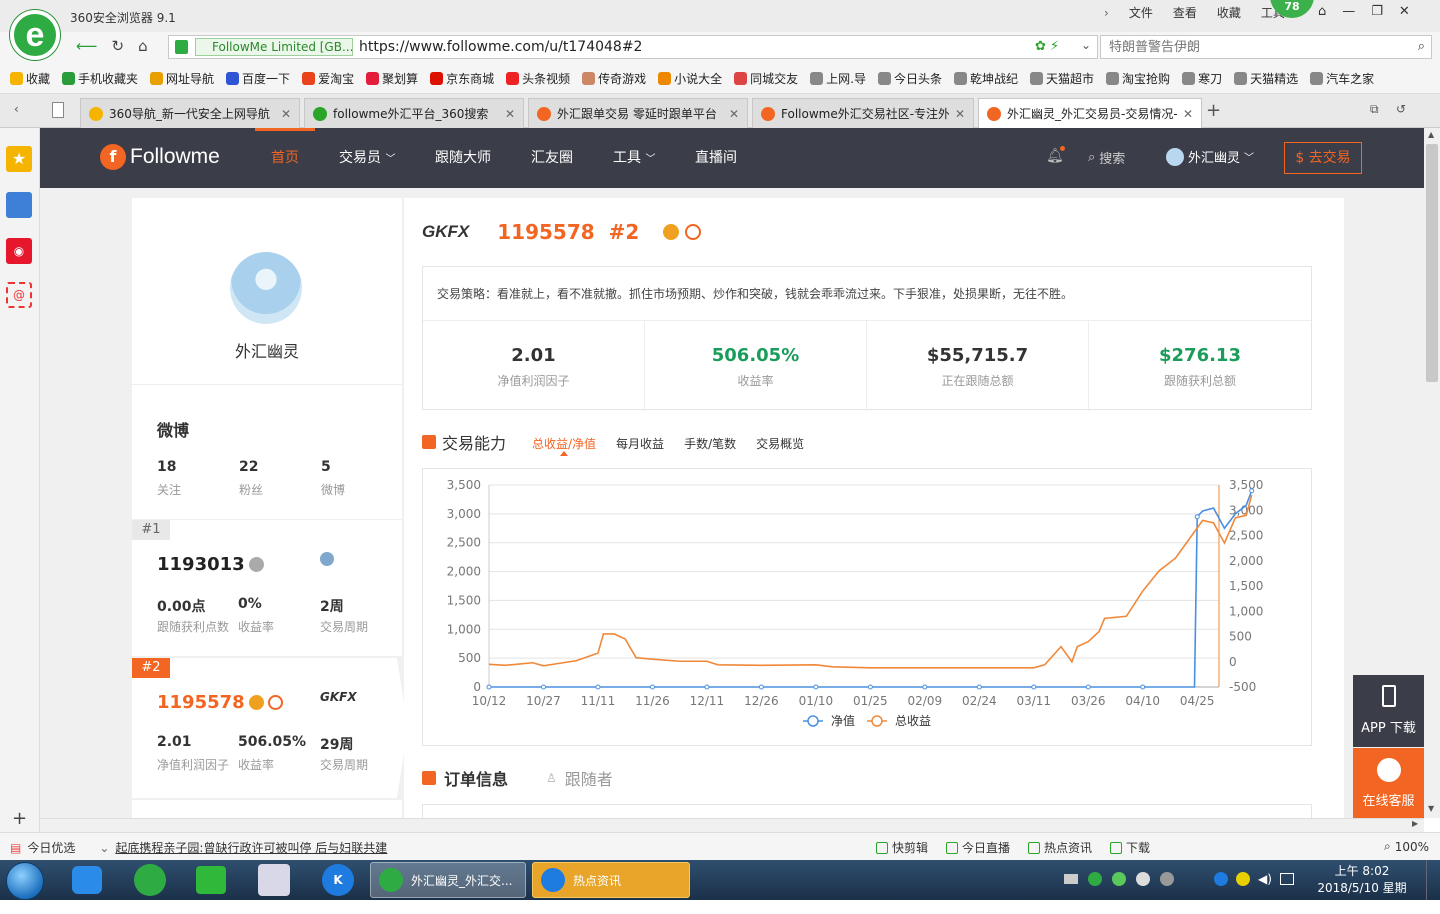 Image resolution: width=1440 pixels, height=914 pixels. I want to click on skin-icon: ⌂, so click(1322, 11).